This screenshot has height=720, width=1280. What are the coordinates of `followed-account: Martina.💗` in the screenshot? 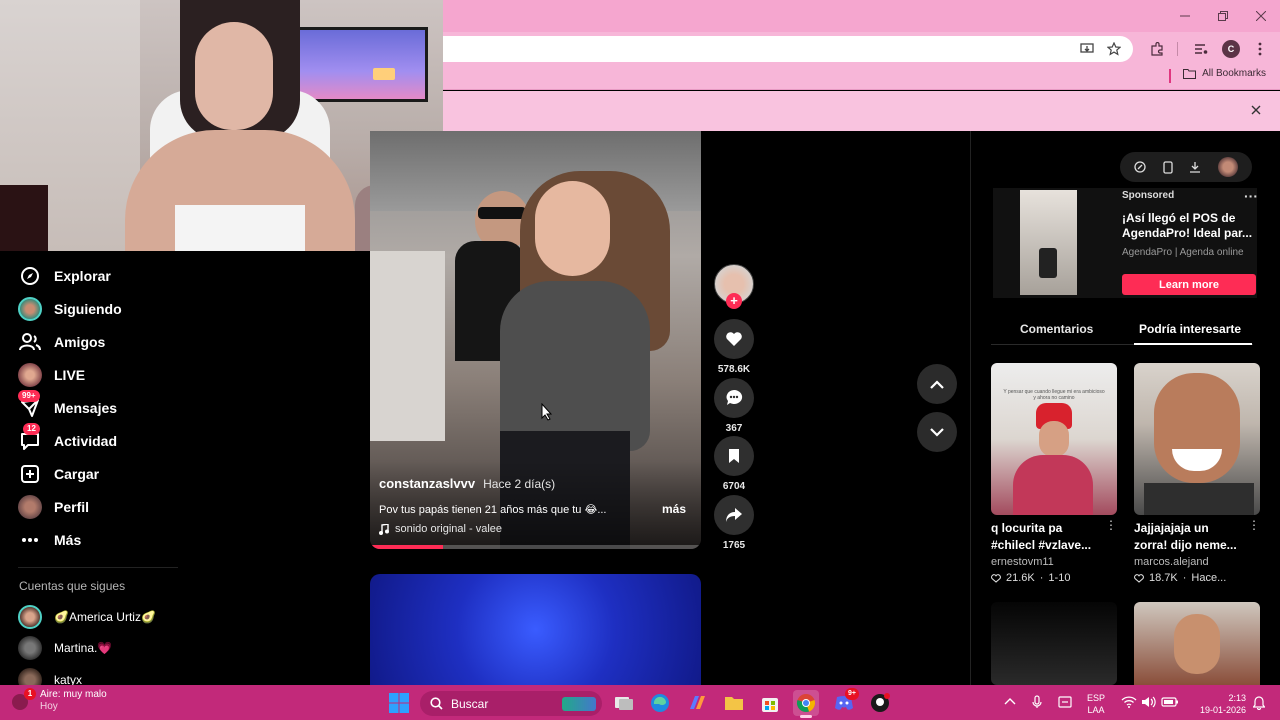 It's located at (65, 648).